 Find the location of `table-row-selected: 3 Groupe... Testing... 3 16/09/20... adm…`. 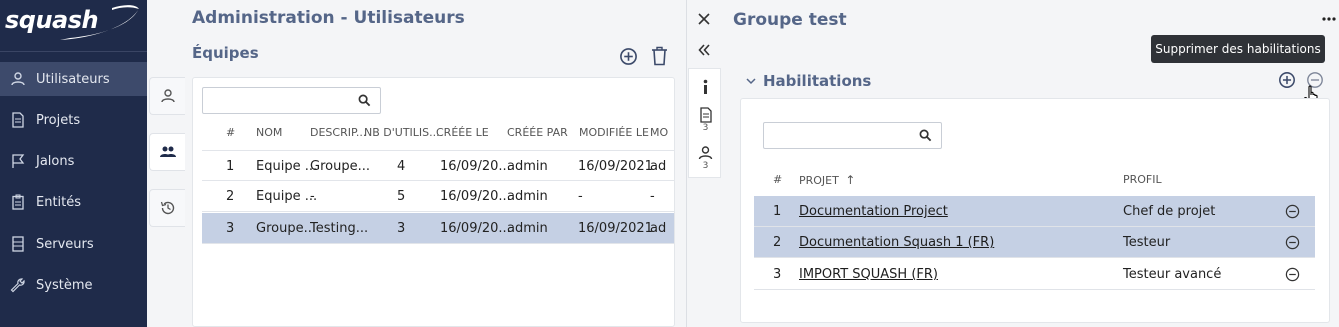

table-row-selected: 3 Groupe... Testing... 3 16/09/20... adm… is located at coordinates (438, 228).